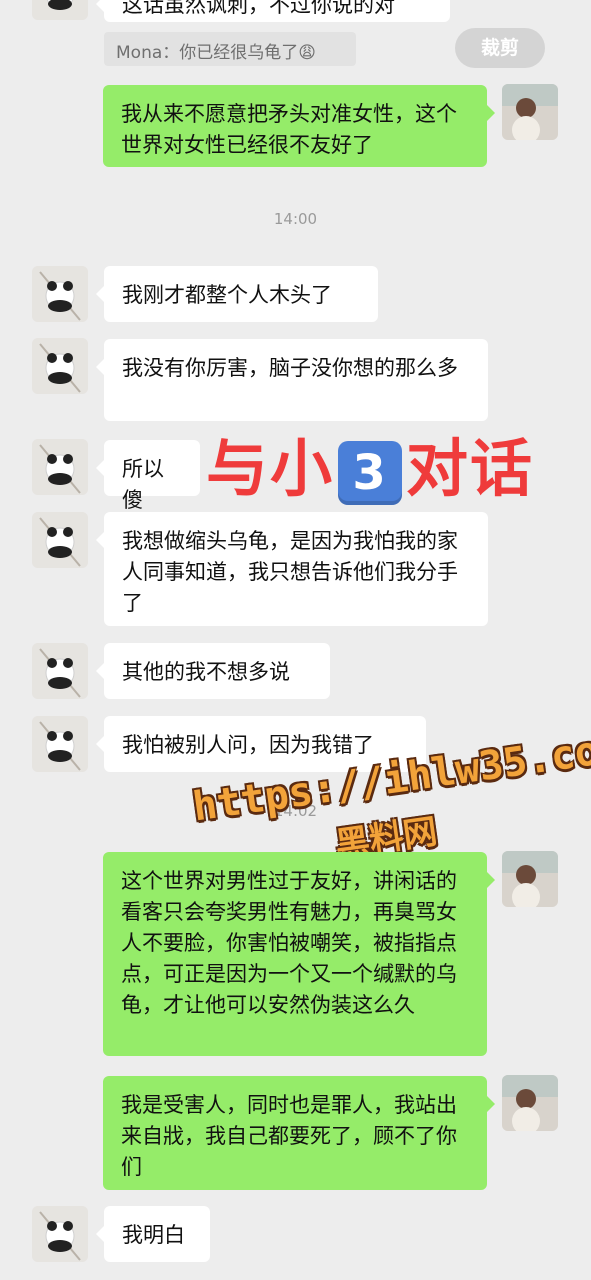 This screenshot has width=591, height=1280. Describe the element at coordinates (270, 468) in the screenshot. I see `overlay-caption-part1: 与小` at that location.